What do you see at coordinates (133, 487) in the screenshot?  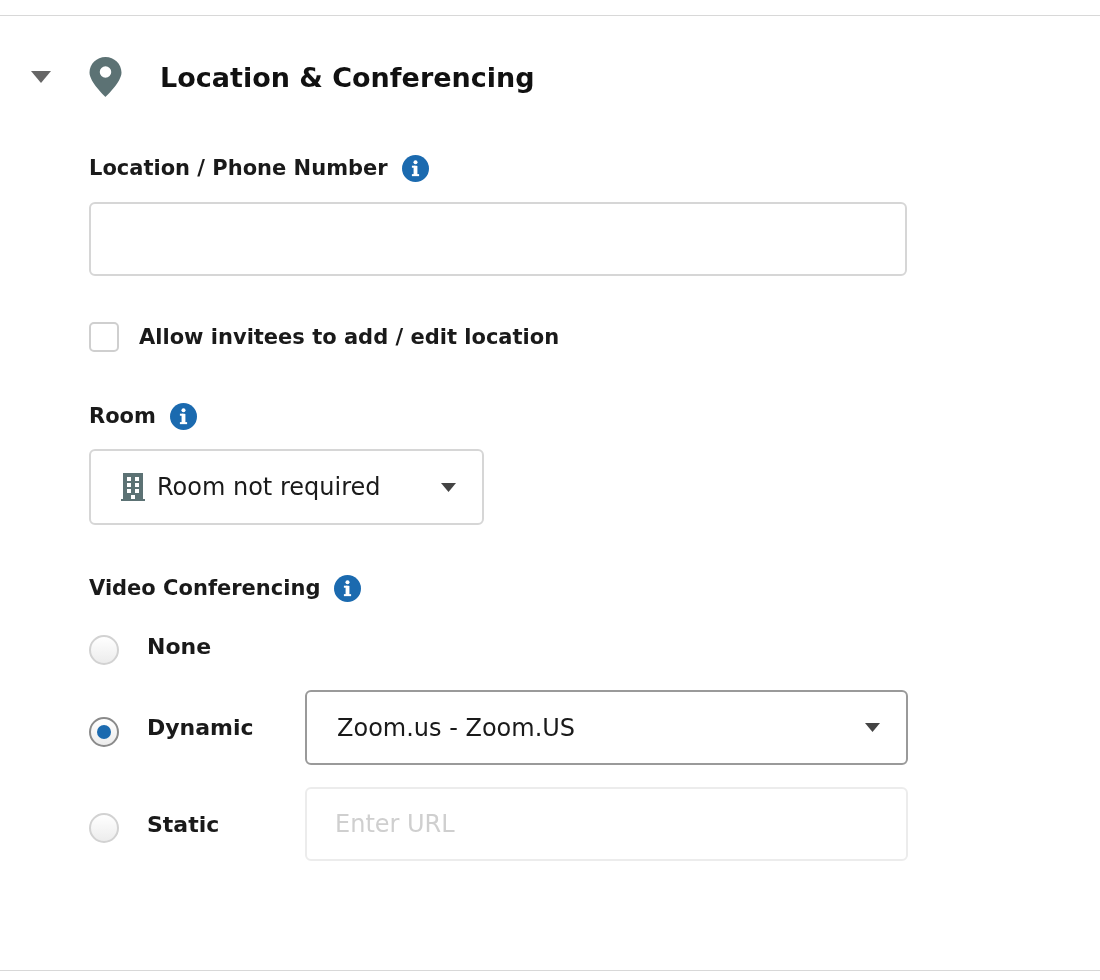 I see `building-icon` at bounding box center [133, 487].